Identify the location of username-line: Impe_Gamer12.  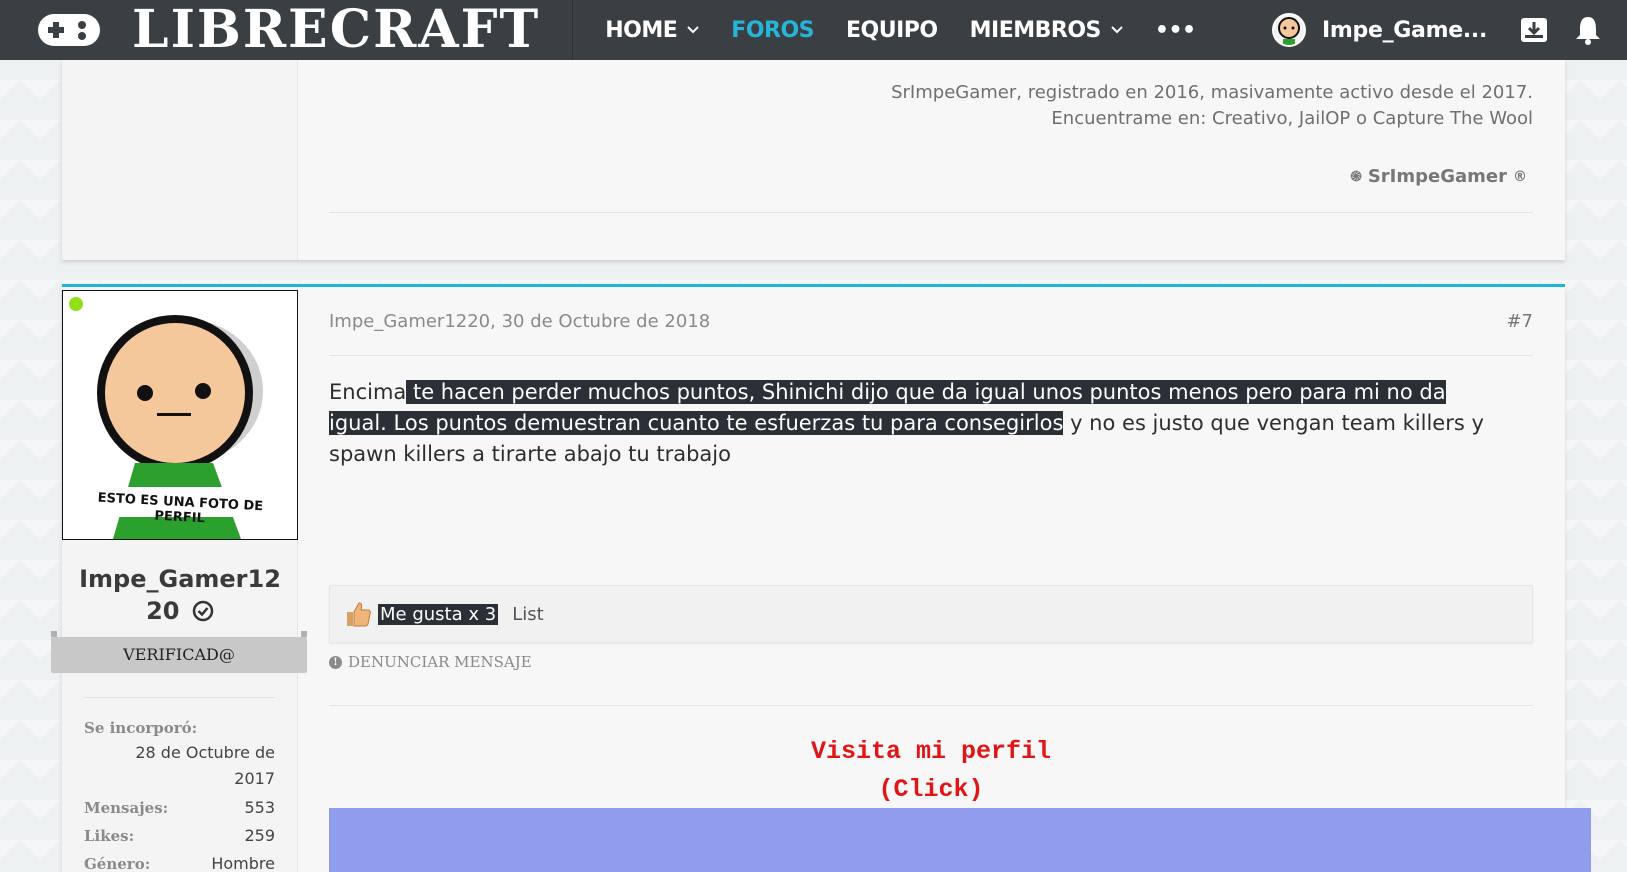
(180, 579).